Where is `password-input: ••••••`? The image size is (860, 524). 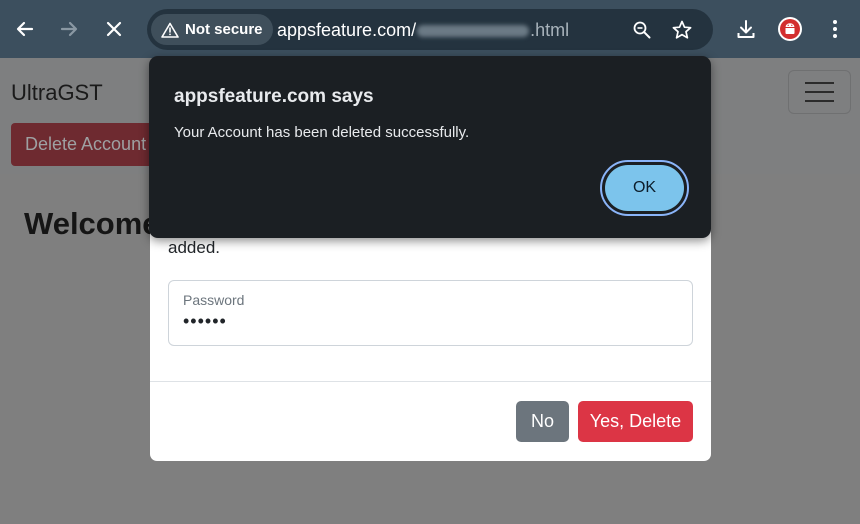 password-input: •••••• is located at coordinates (205, 321).